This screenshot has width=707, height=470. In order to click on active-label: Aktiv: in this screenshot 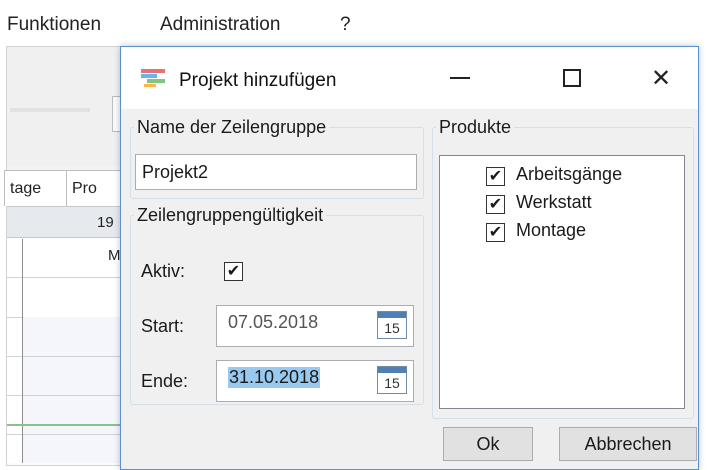, I will do `click(163, 271)`.